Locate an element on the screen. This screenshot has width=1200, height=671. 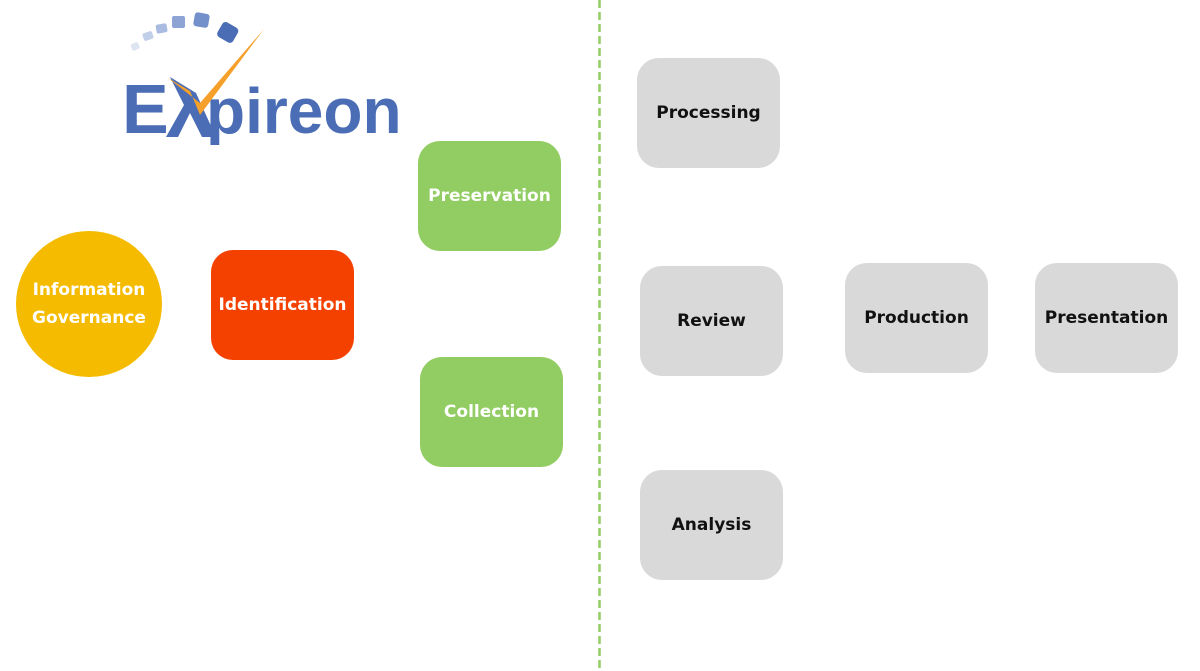
node-collection: Collection is located at coordinates (491, 412).